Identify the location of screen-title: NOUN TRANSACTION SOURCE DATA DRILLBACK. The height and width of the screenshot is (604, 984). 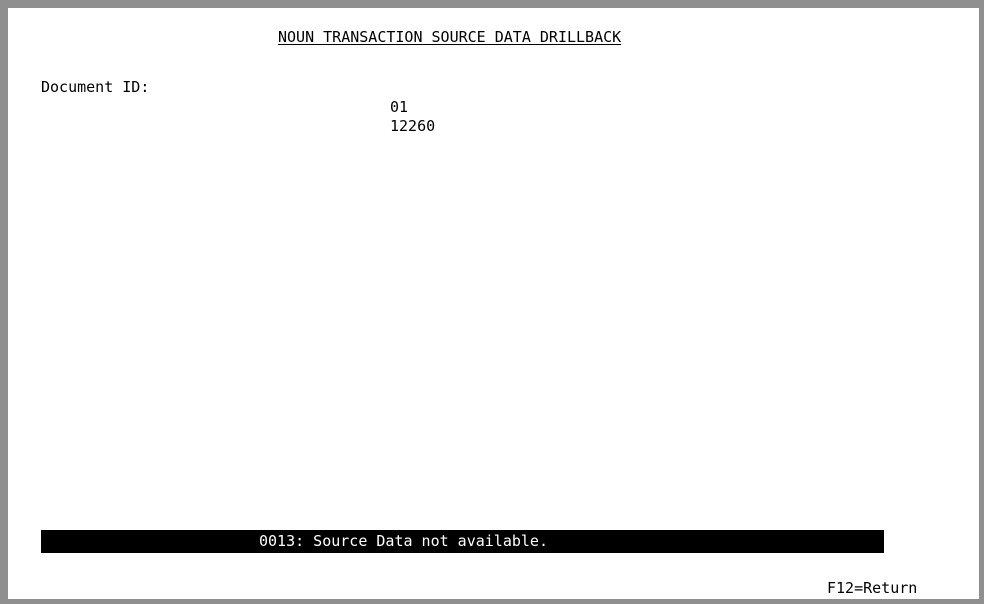
(450, 37).